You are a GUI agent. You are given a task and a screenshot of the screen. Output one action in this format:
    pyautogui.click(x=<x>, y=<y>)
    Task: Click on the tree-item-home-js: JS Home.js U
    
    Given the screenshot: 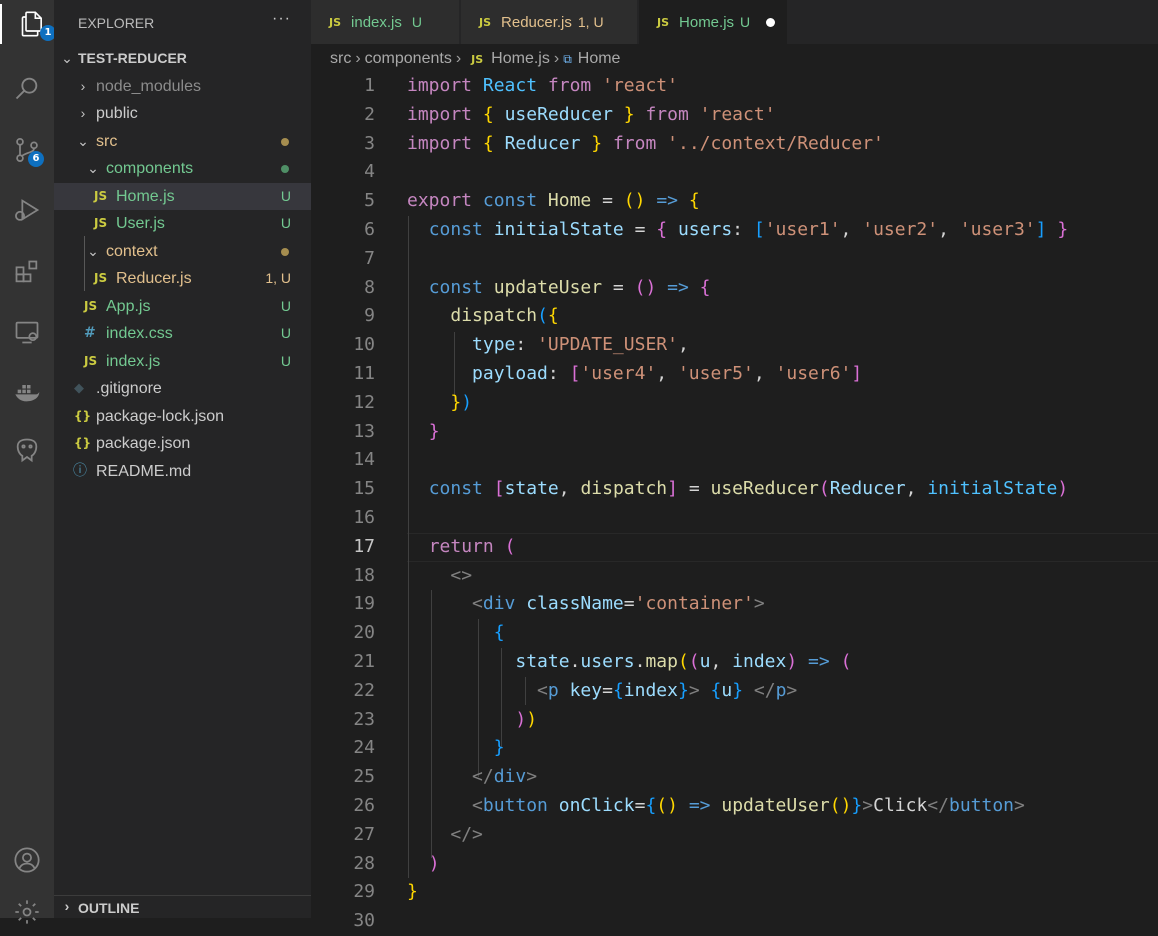 What is the action you would take?
    pyautogui.click(x=182, y=196)
    